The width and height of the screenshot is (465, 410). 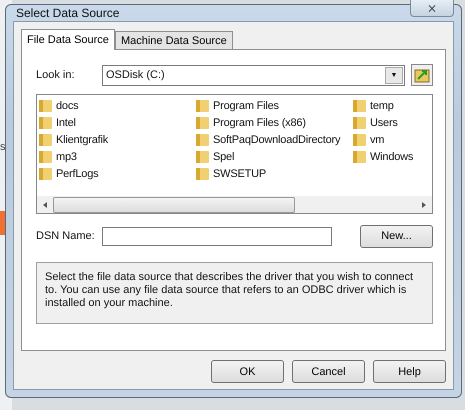 I want to click on folder-item: SoftPaqDownloadDirectory, so click(x=274, y=139).